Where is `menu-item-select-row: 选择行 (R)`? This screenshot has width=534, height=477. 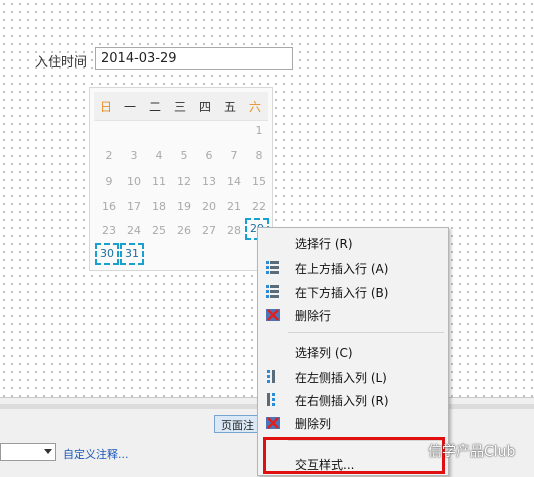 menu-item-select-row: 选择行 (R) is located at coordinates (353, 242).